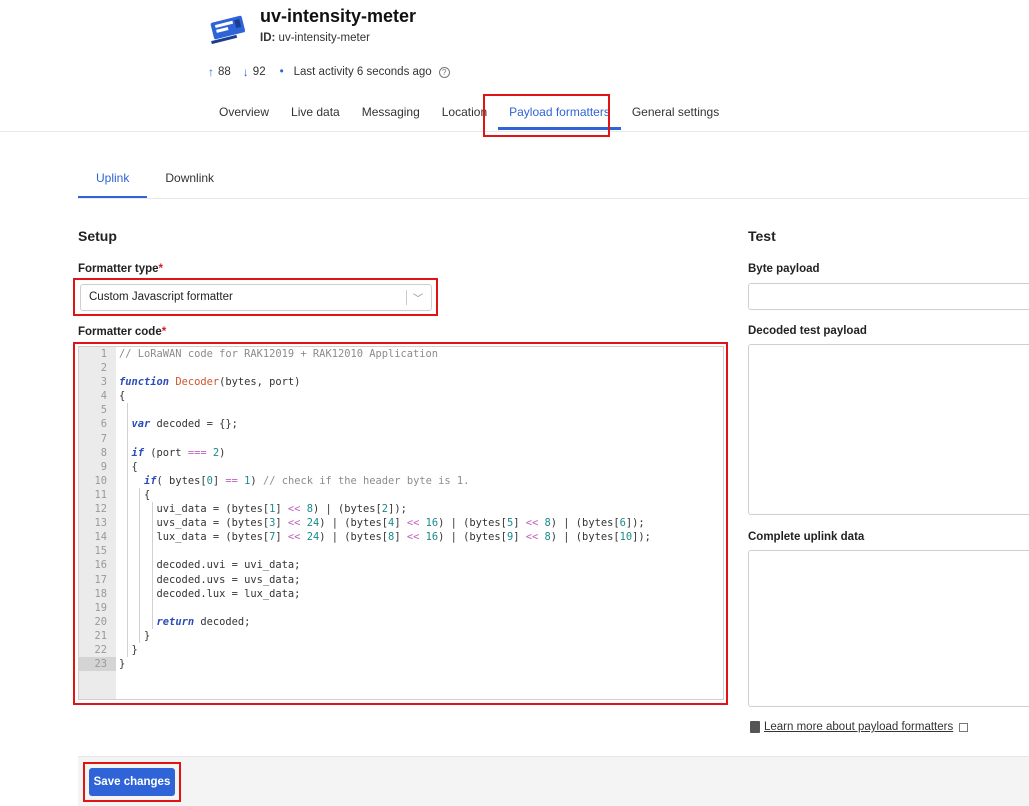 The height and width of the screenshot is (806, 1029). Describe the element at coordinates (103, 368) in the screenshot. I see `line-number: 2` at that location.